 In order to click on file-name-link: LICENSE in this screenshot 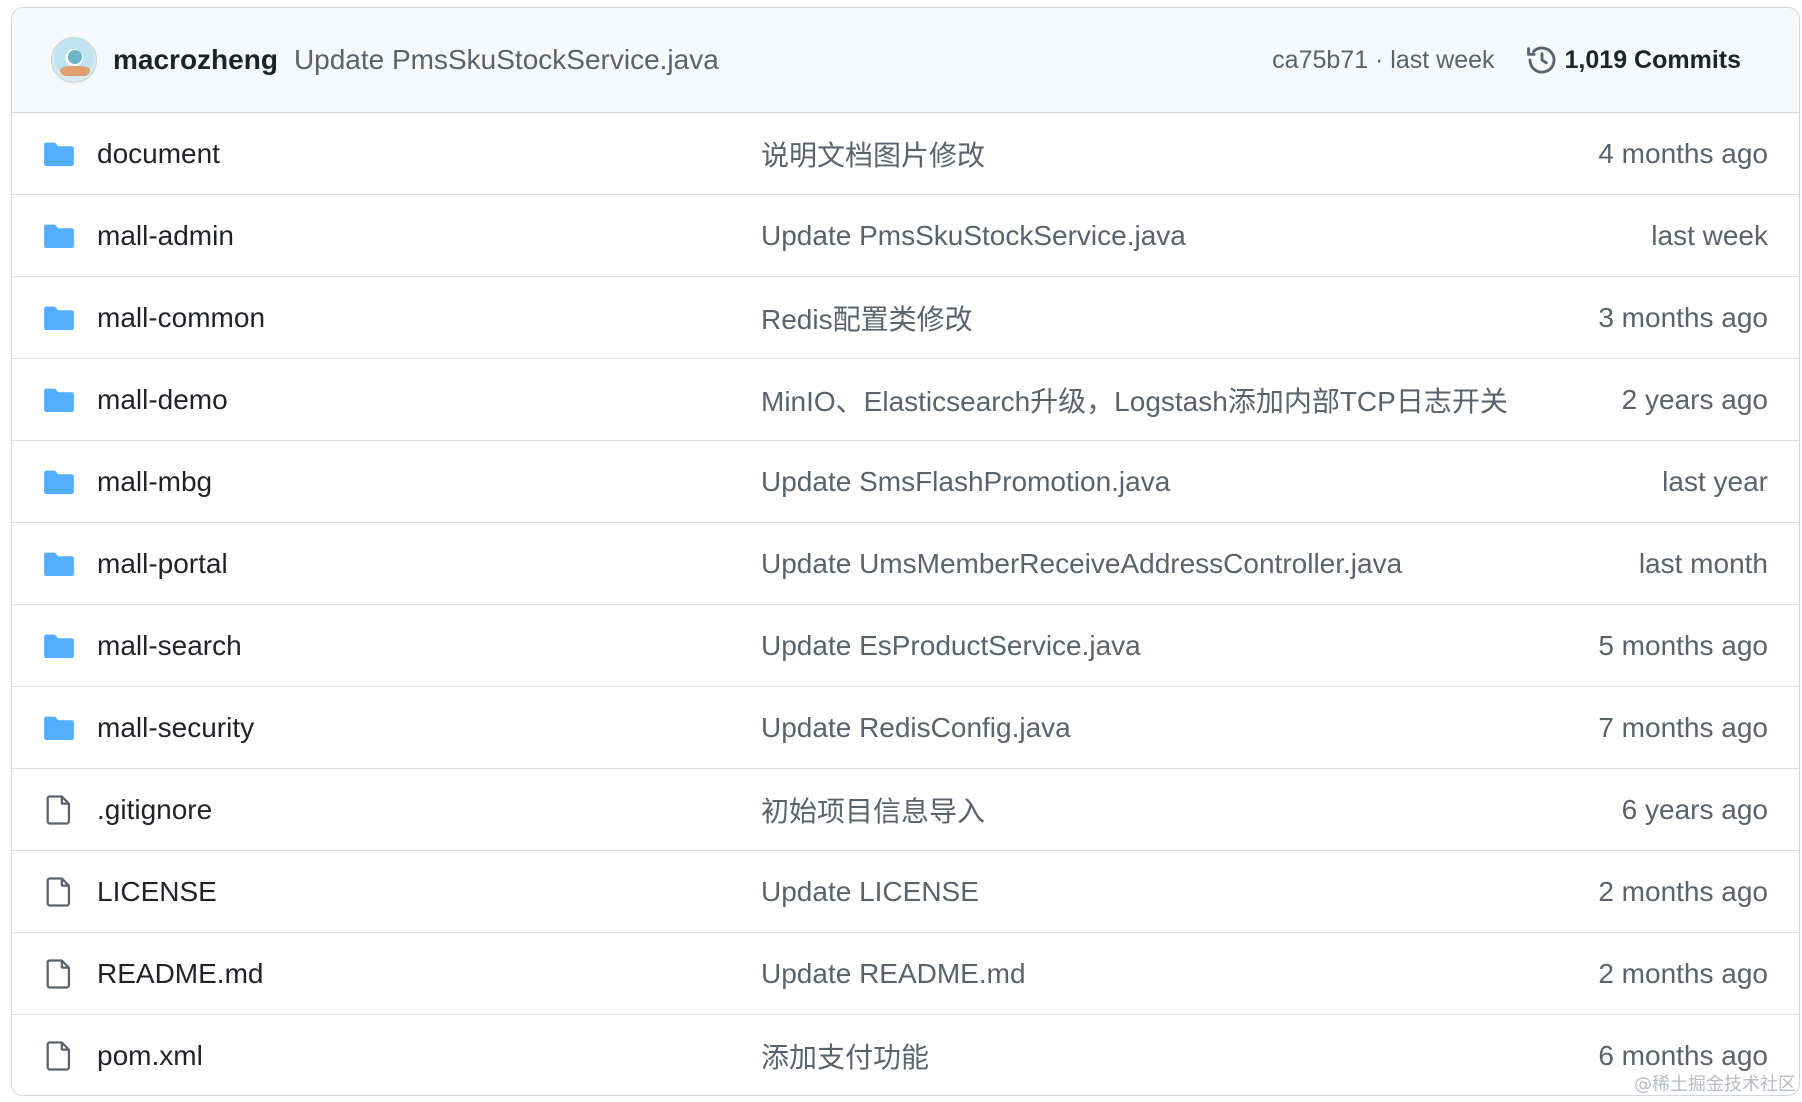, I will do `click(157, 892)`.